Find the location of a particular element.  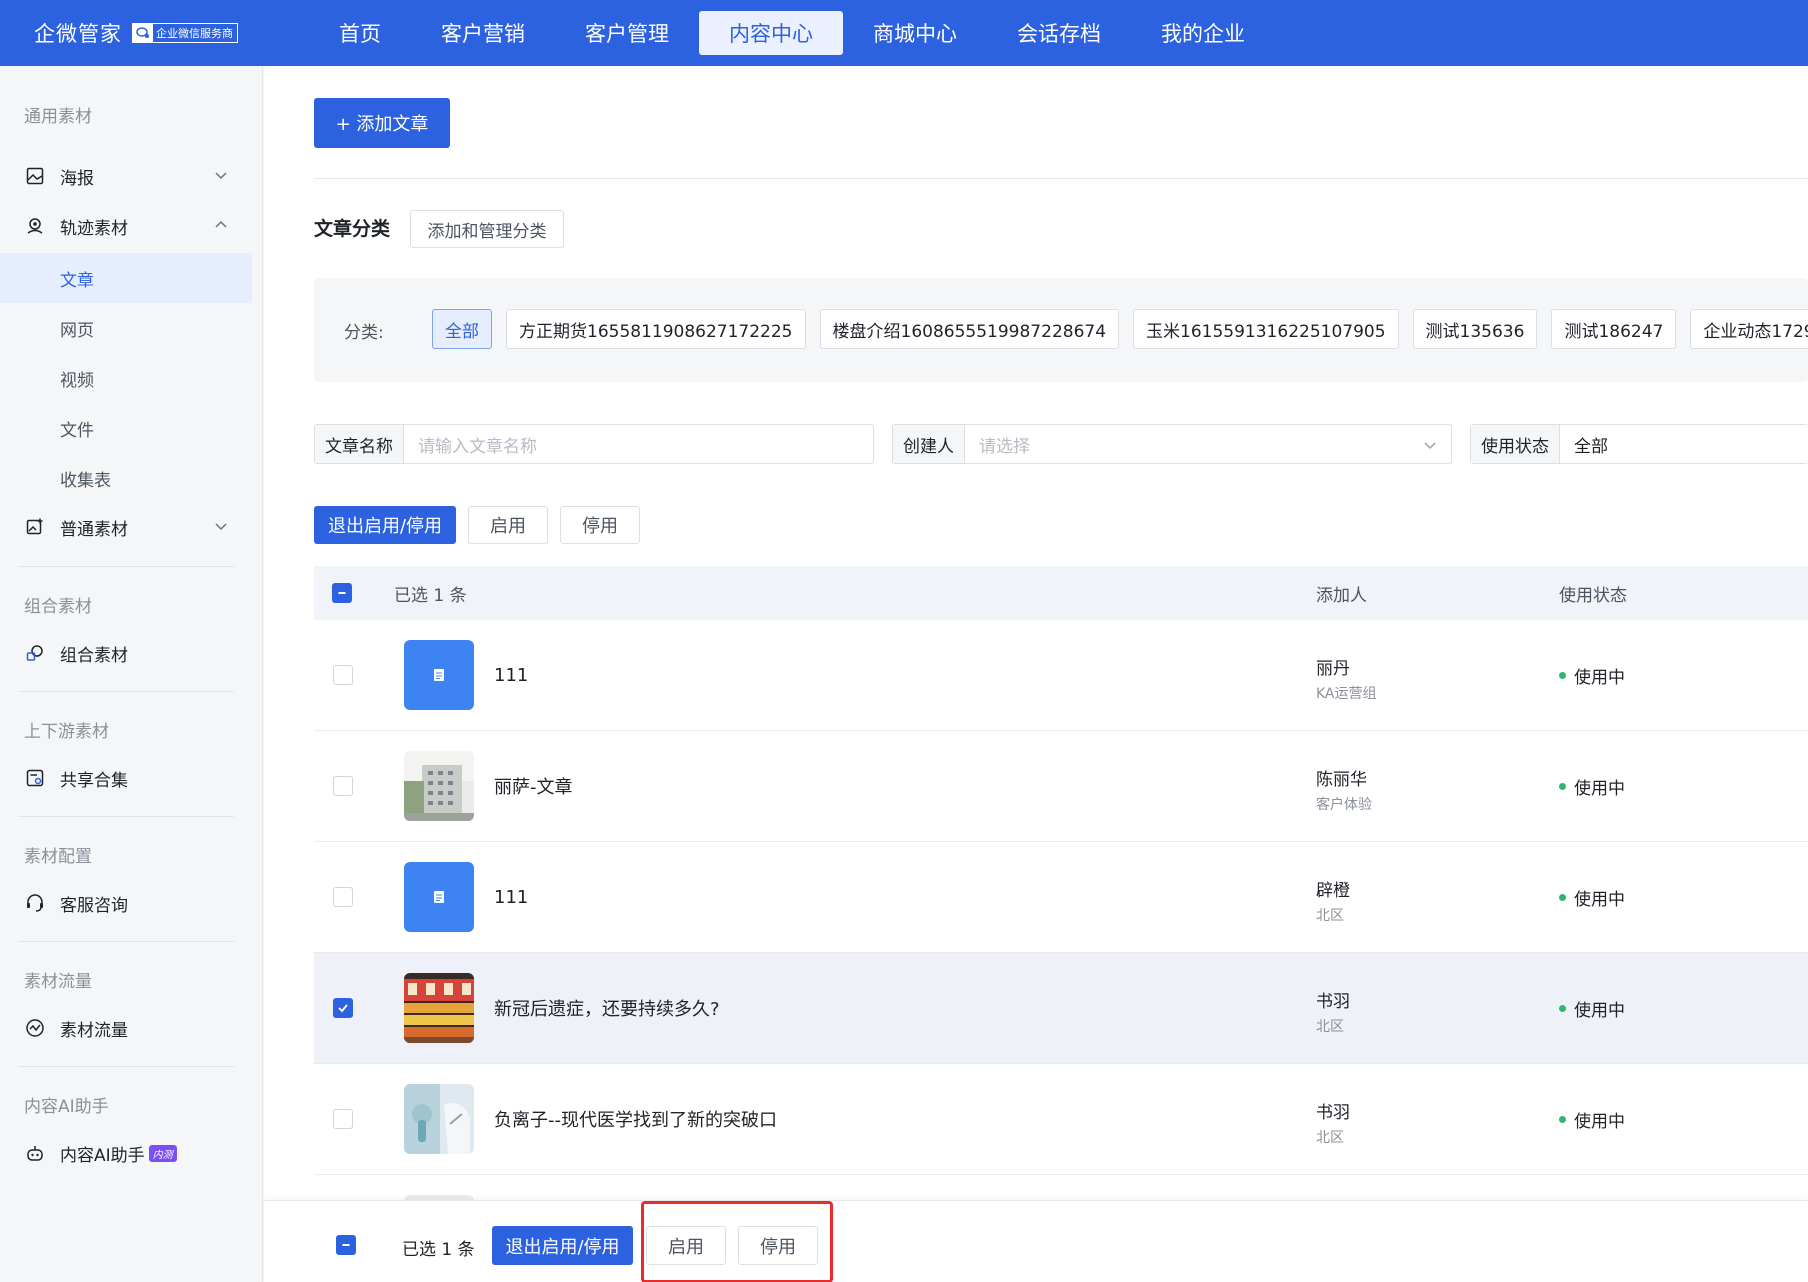

row-checkbox-checked is located at coordinates (343, 1008).